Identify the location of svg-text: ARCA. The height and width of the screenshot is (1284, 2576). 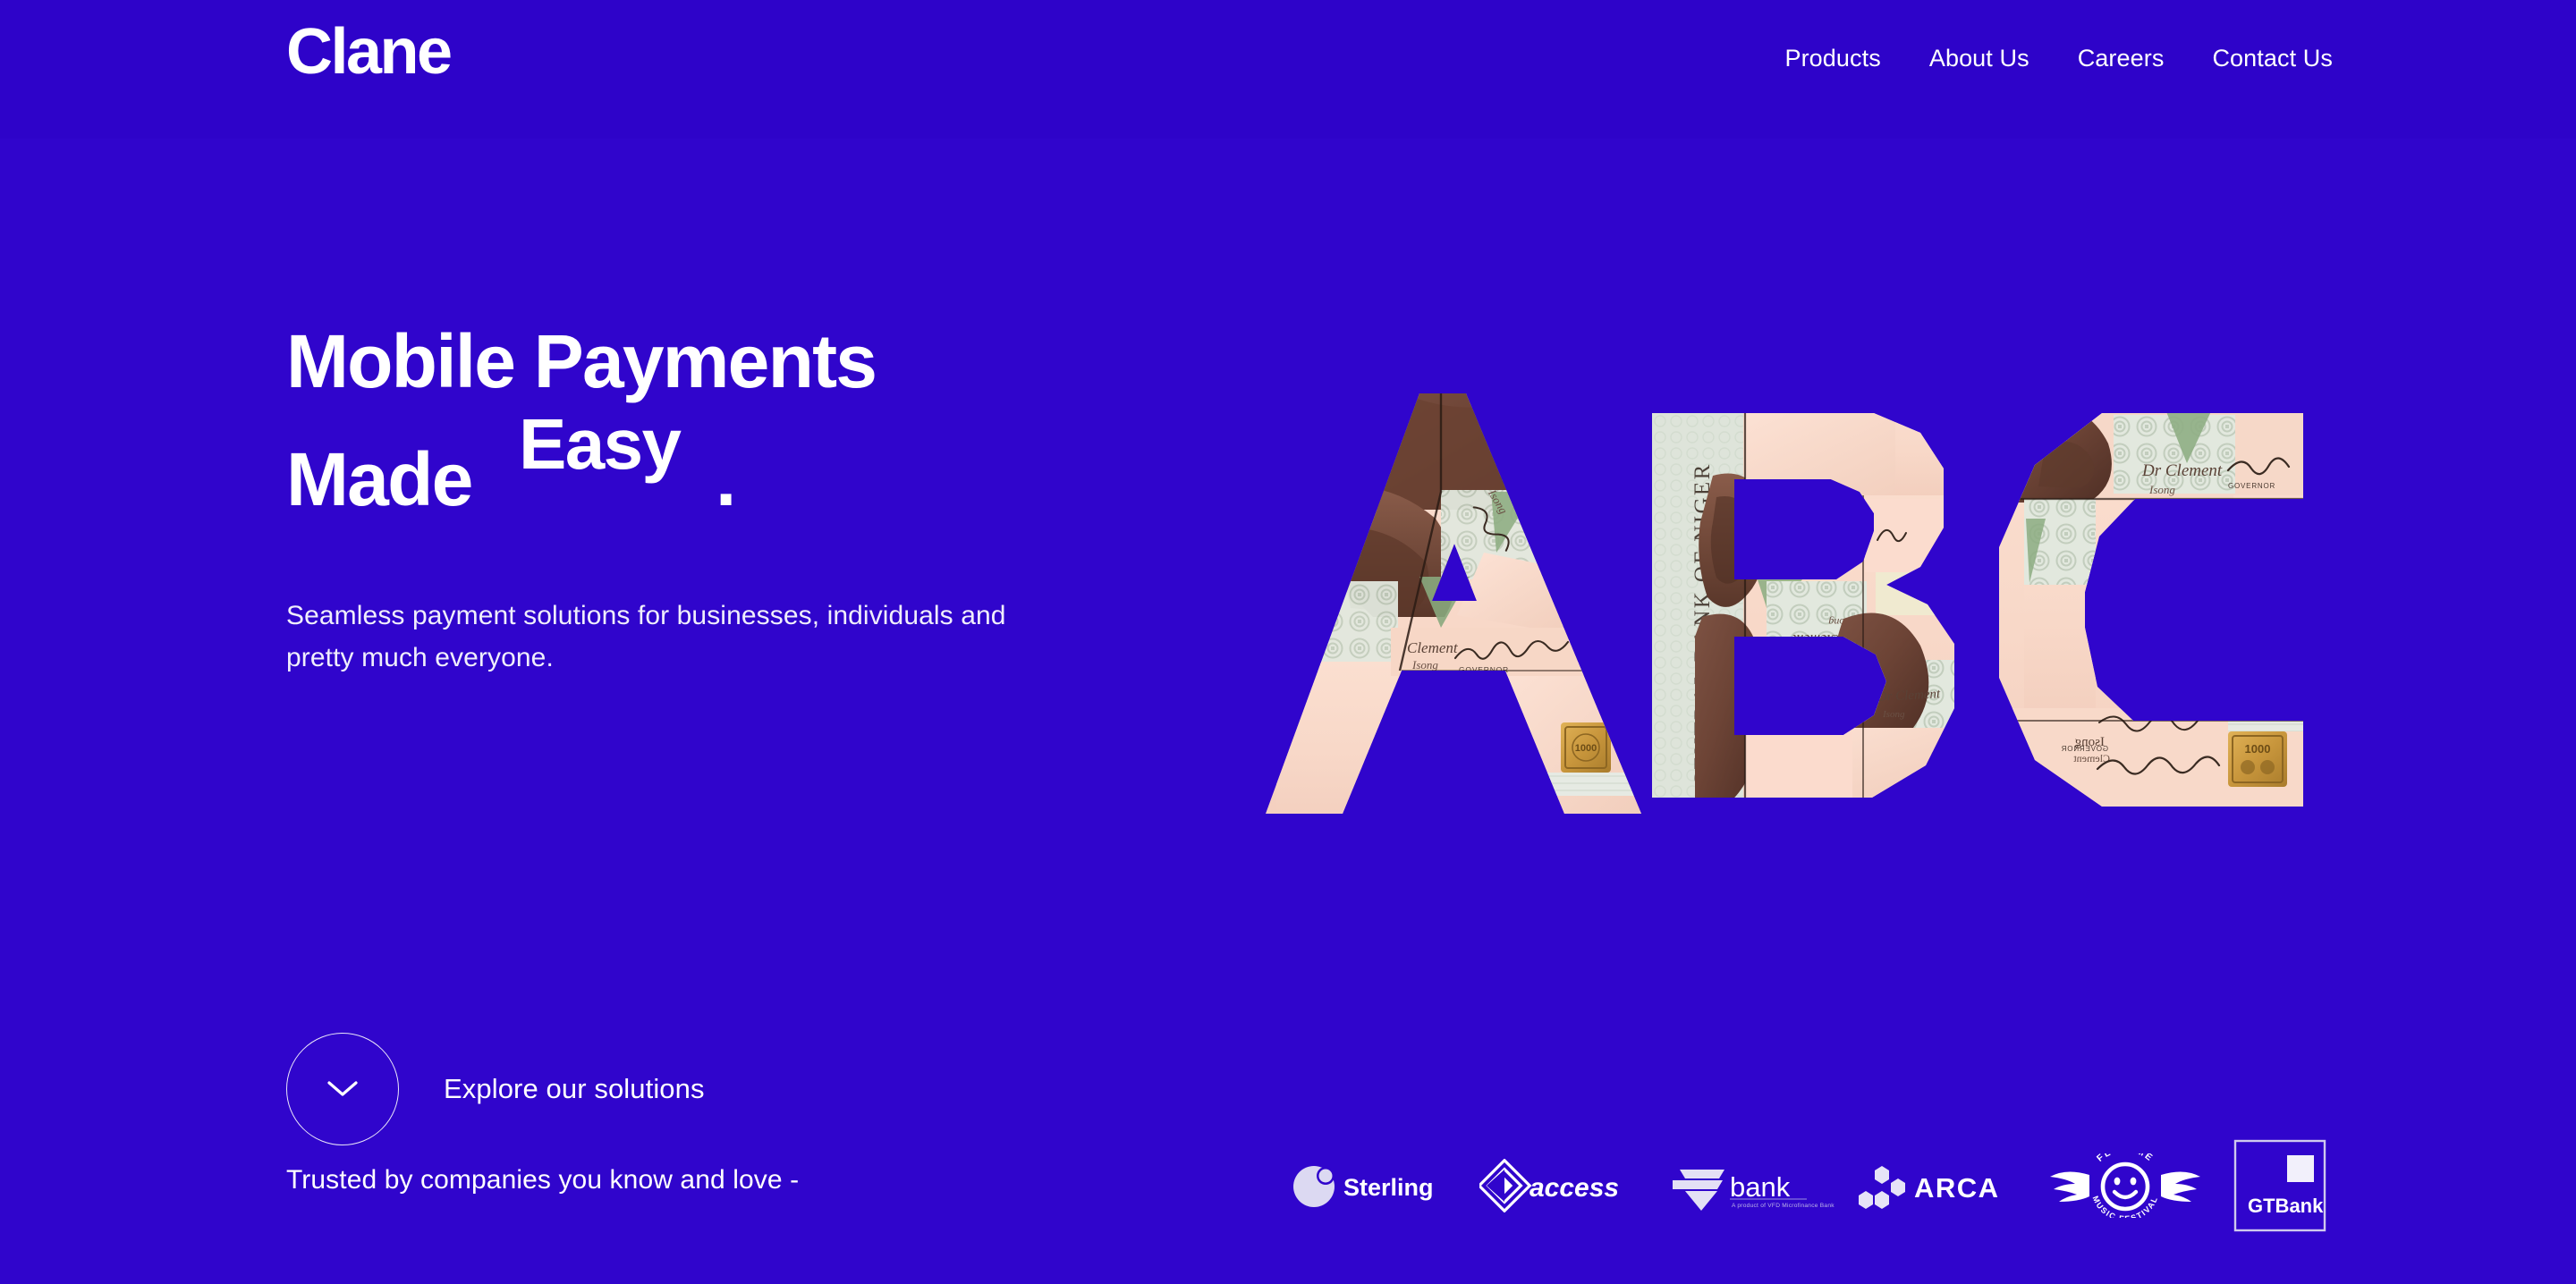
(1957, 1188).